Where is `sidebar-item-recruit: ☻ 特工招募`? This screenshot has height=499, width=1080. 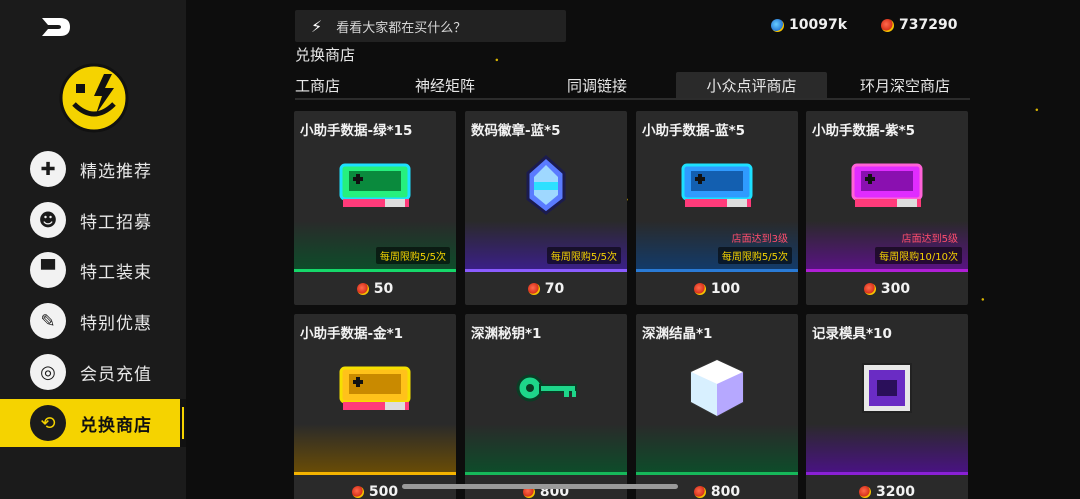
sidebar-item-recruit: ☻ 特工招募 is located at coordinates (93, 220).